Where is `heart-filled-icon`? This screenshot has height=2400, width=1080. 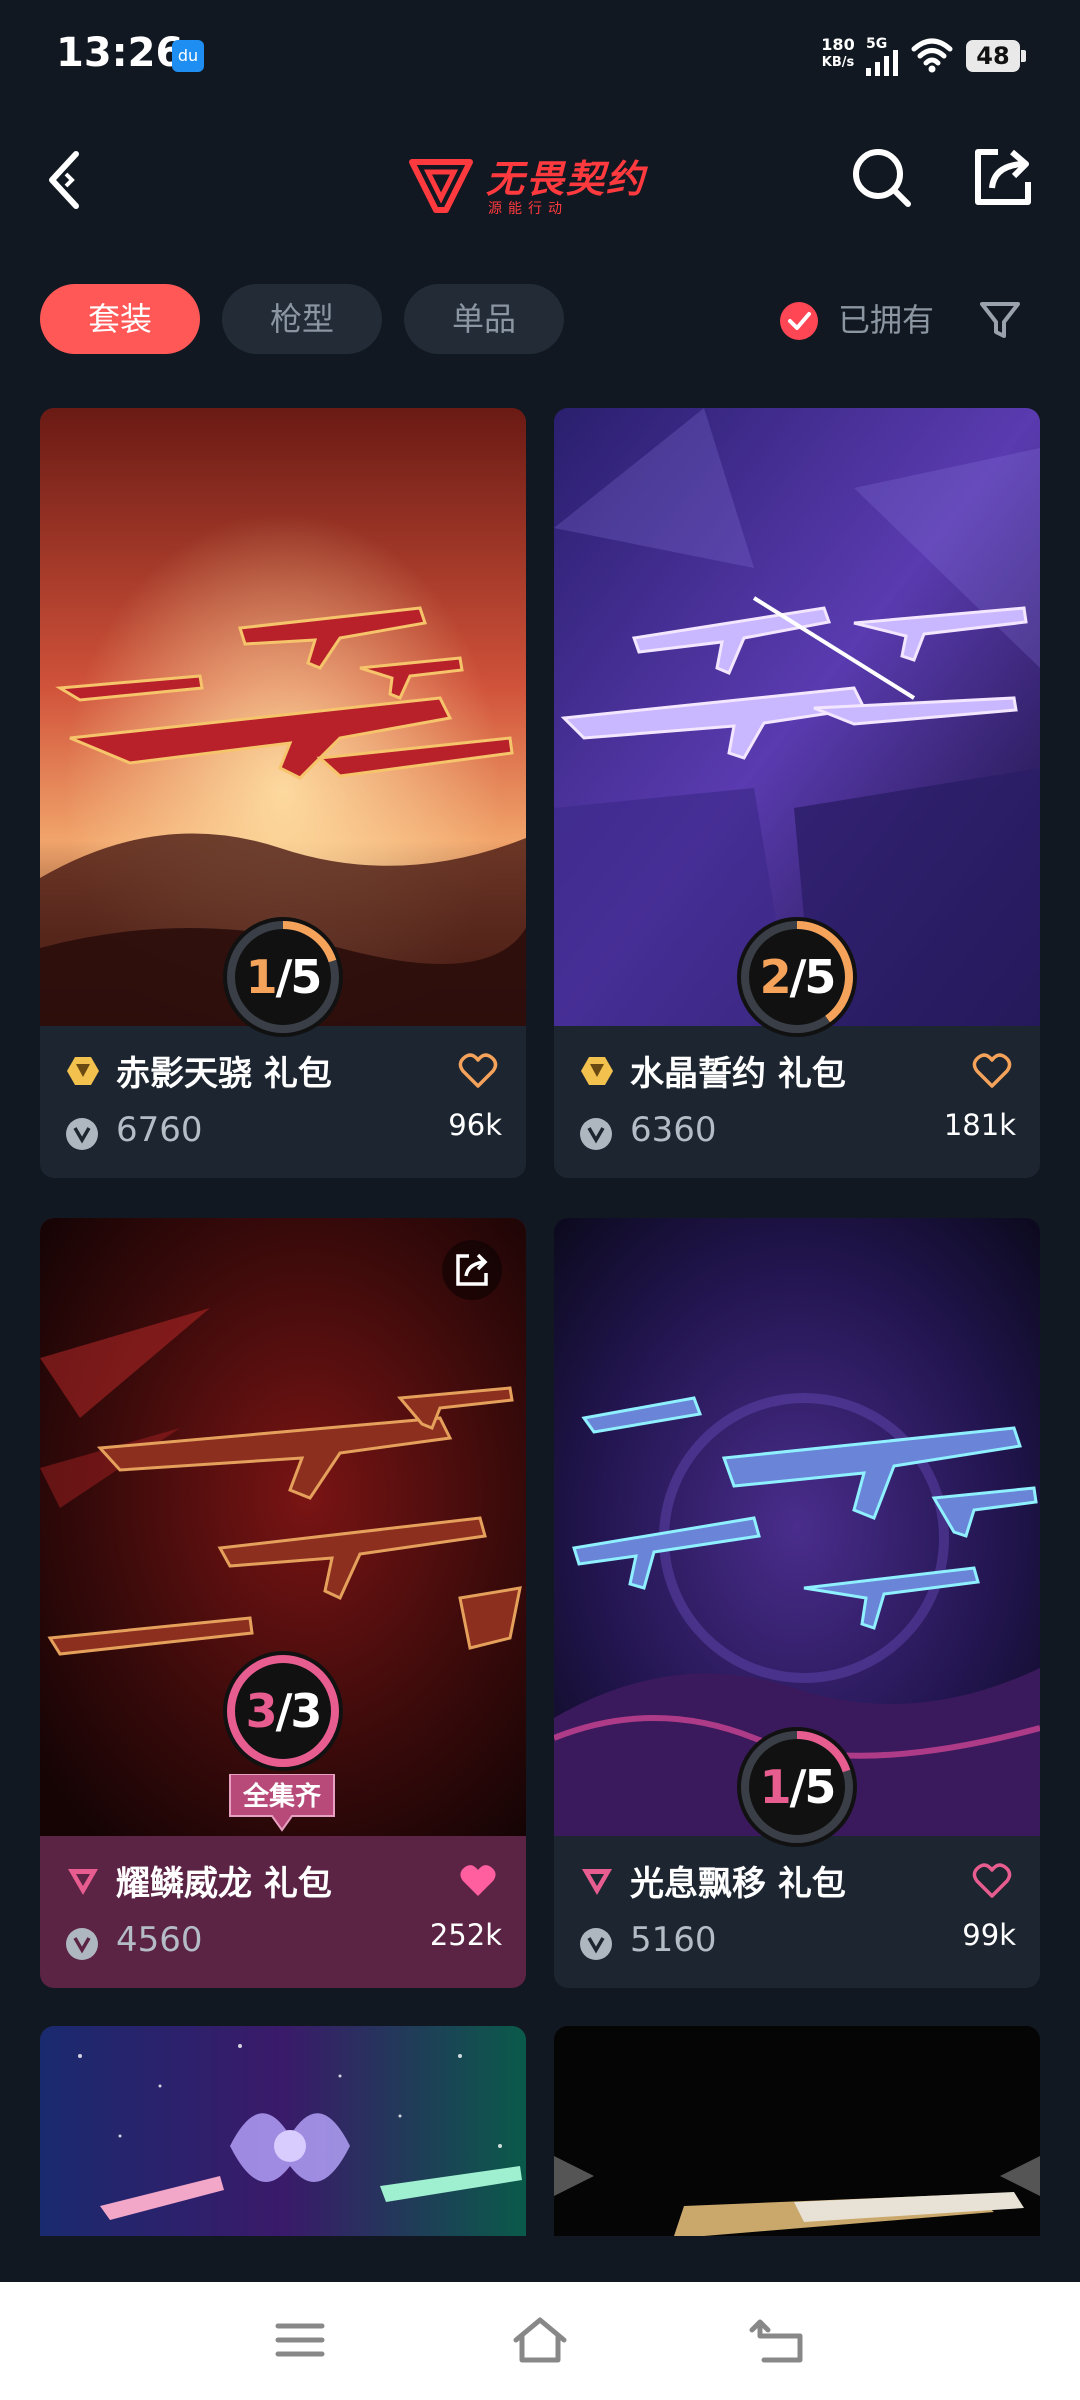 heart-filled-icon is located at coordinates (478, 1881).